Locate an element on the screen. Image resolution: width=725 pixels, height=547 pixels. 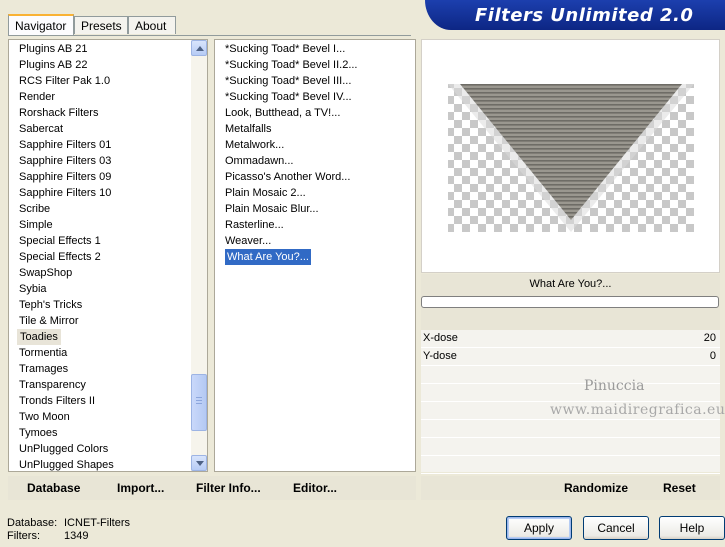
param-row-y-dose: Y-dose 0 is located at coordinates (570, 357).